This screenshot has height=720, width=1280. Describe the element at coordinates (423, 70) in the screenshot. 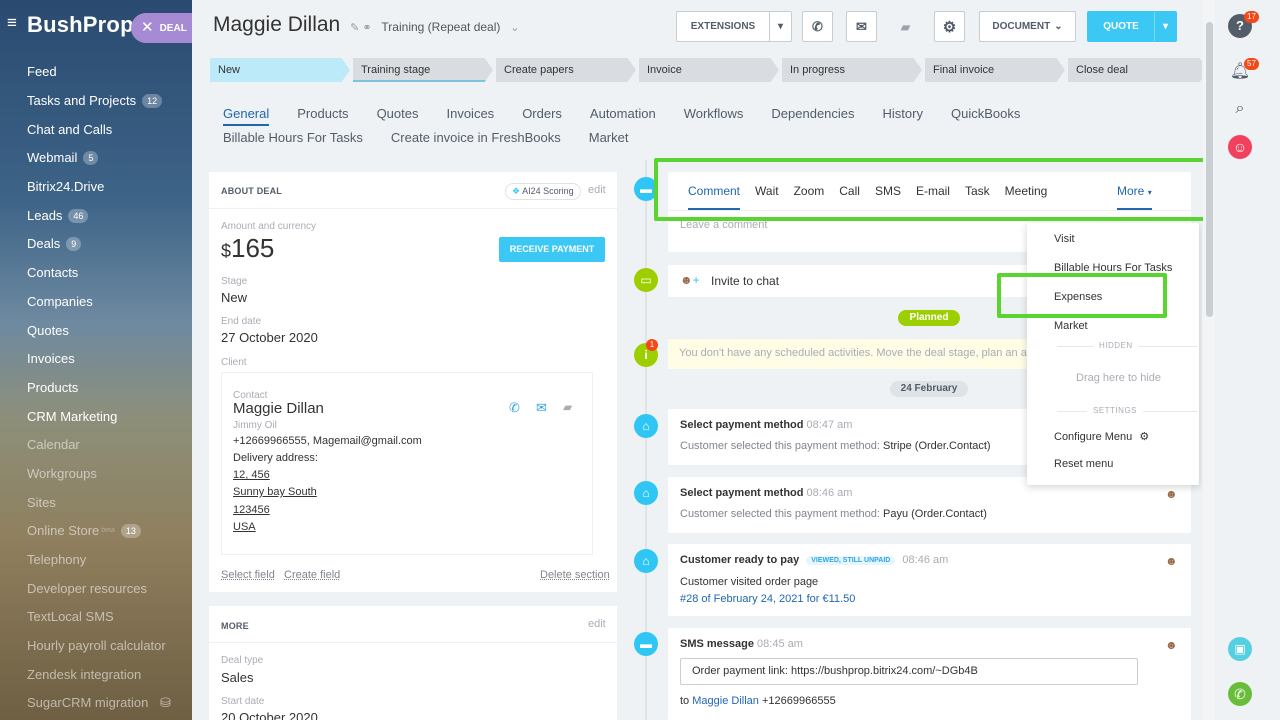

I see `stage-item: Training stage` at that location.